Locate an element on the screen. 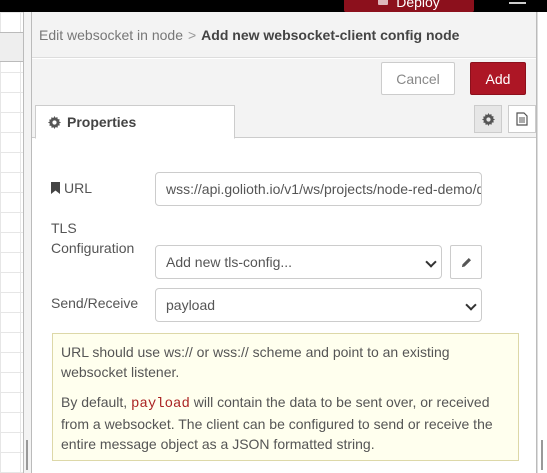  tls-label-line2: Configuration is located at coordinates (93, 248).